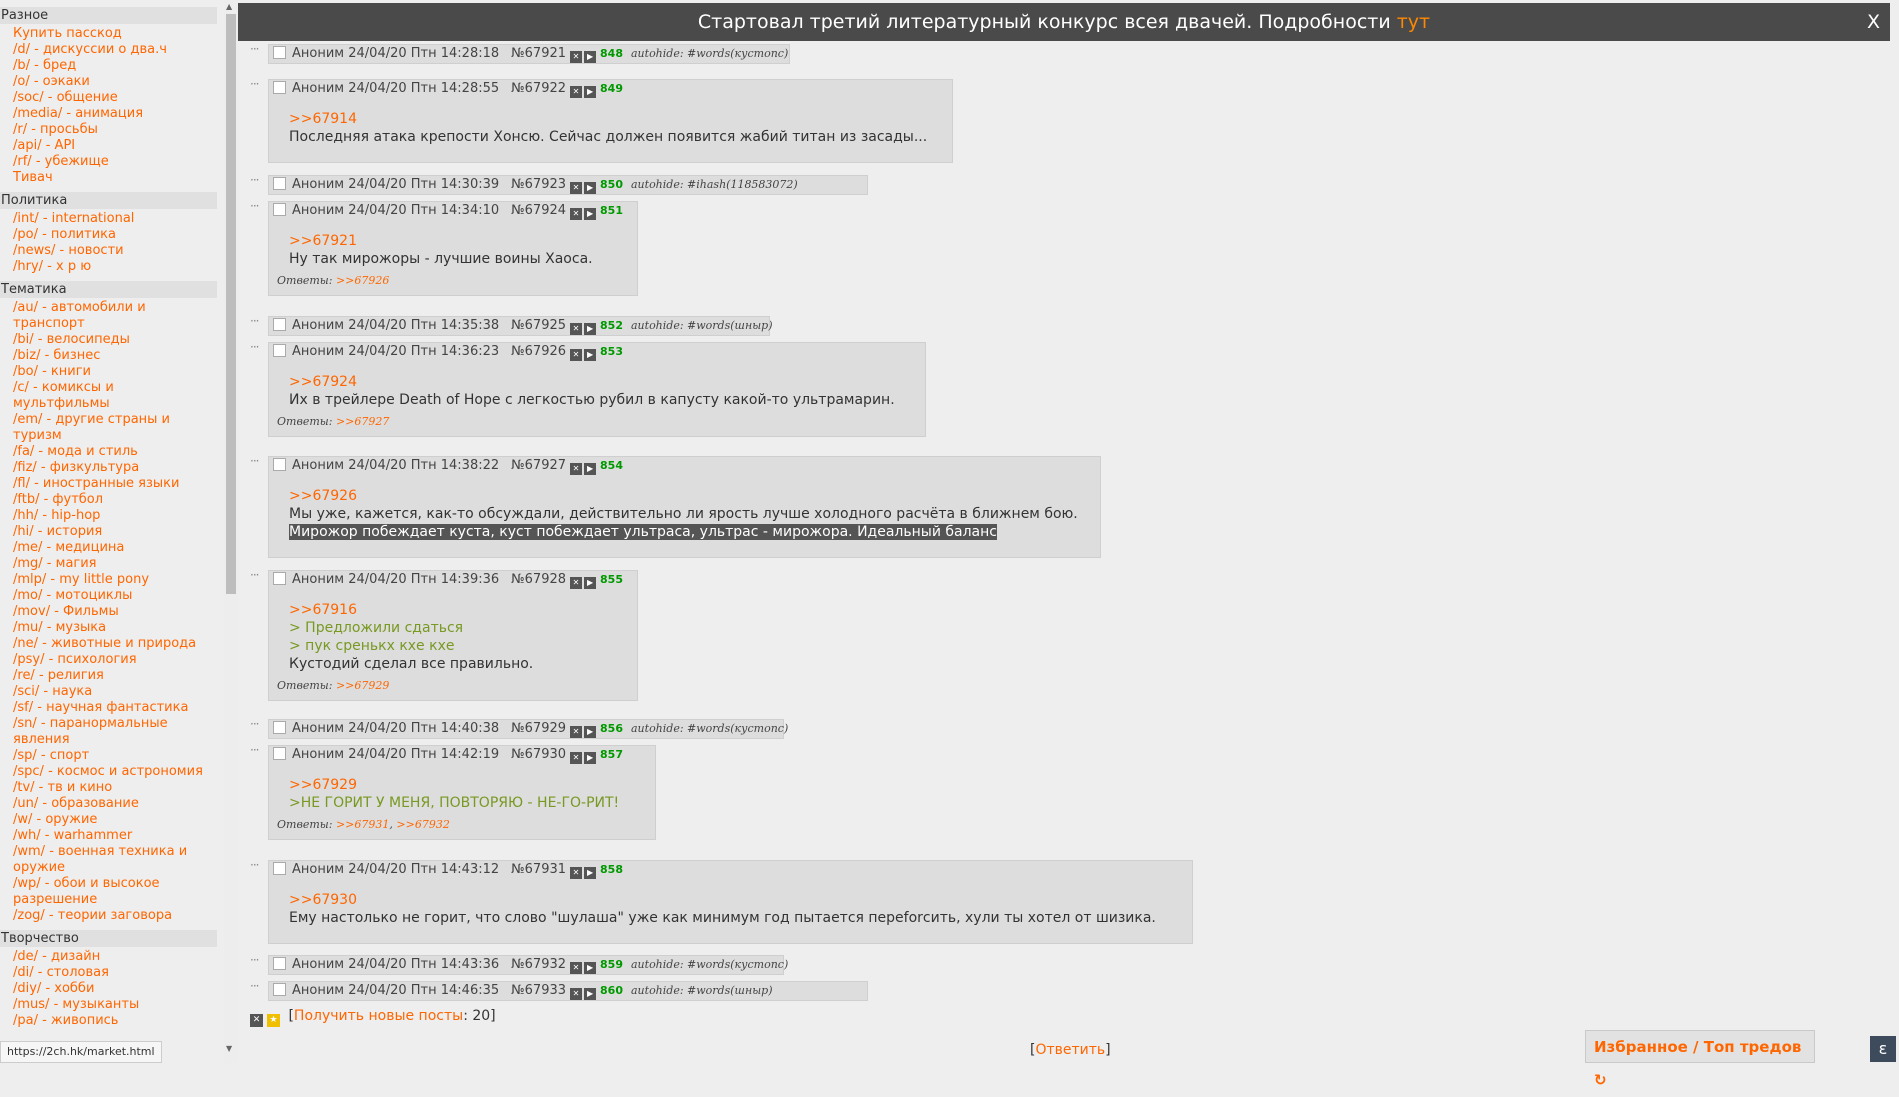 Image resolution: width=1899 pixels, height=1097 pixels. What do you see at coordinates (109, 82) in the screenshot?
I see `sidebar-board-link: /o/ - оэкаки` at bounding box center [109, 82].